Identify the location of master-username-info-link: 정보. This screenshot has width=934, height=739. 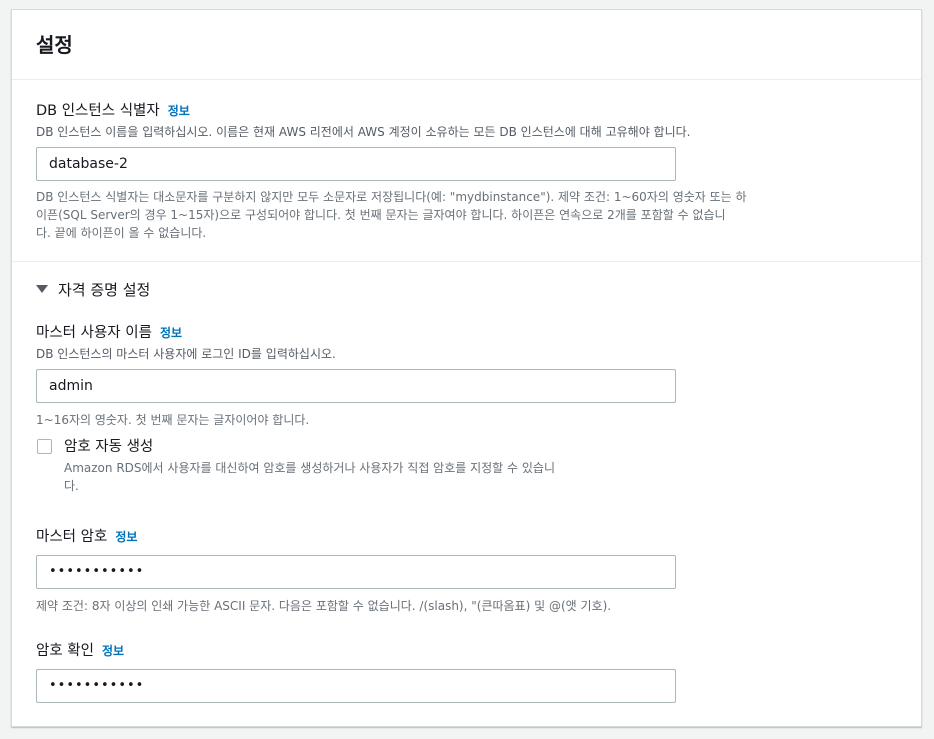
(171, 333).